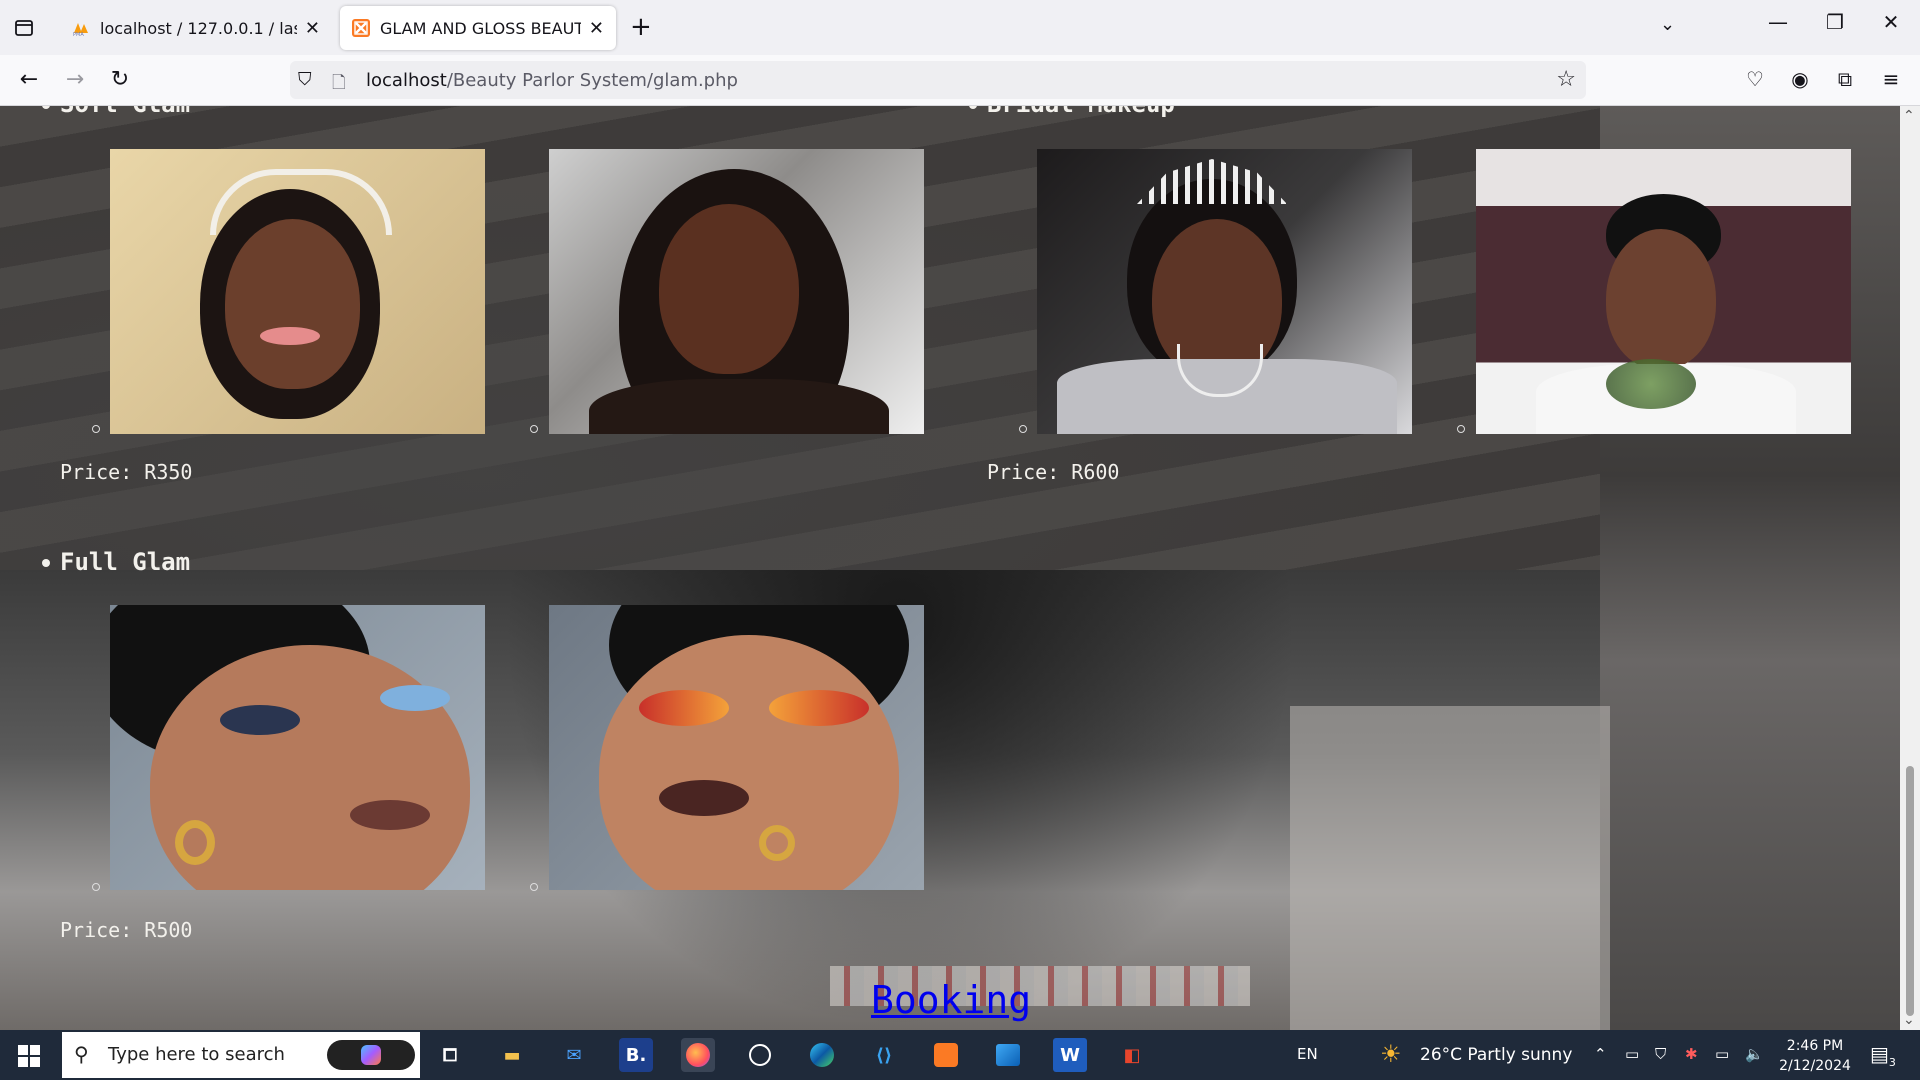  Describe the element at coordinates (552, 80) in the screenshot. I see `url-text: localhost/Beauty Parlor System/glam.php` at that location.